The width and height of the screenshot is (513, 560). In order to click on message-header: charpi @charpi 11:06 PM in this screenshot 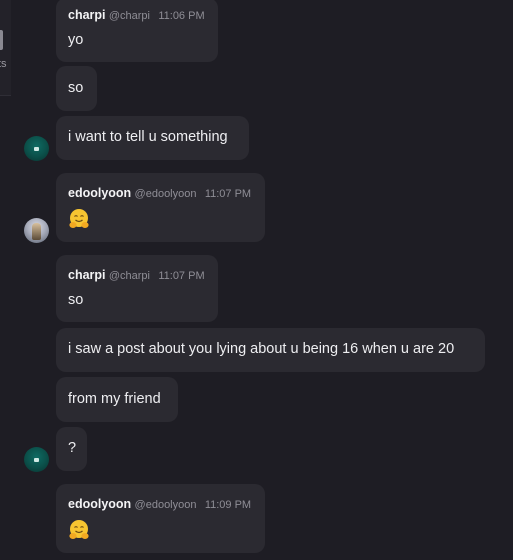, I will do `click(136, 15)`.